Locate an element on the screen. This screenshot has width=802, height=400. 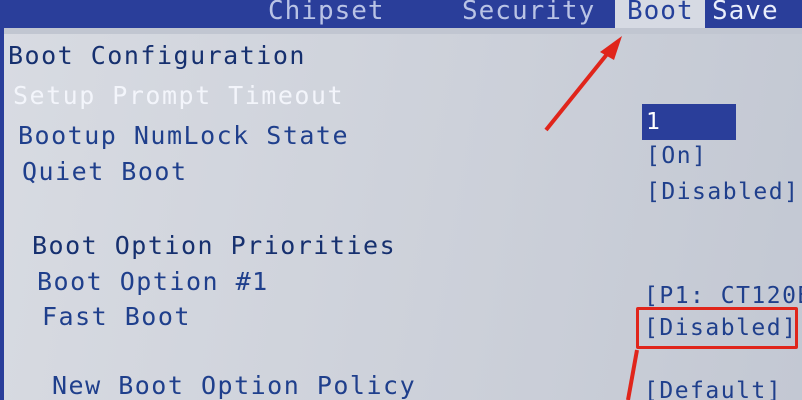
section-title-boot-option-priorities: Boot Option Priorities is located at coordinates (214, 245).